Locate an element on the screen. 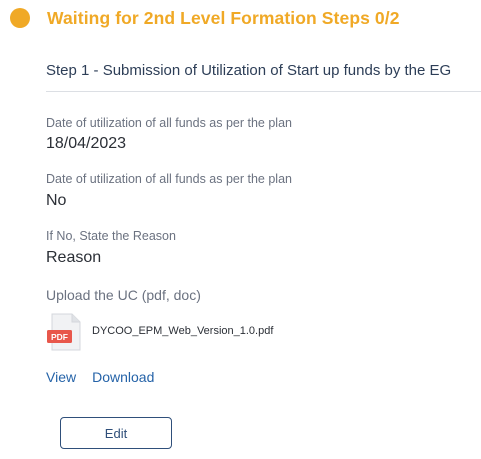 This screenshot has height=459, width=481. pdf-file-icon: PDF is located at coordinates (64, 332).